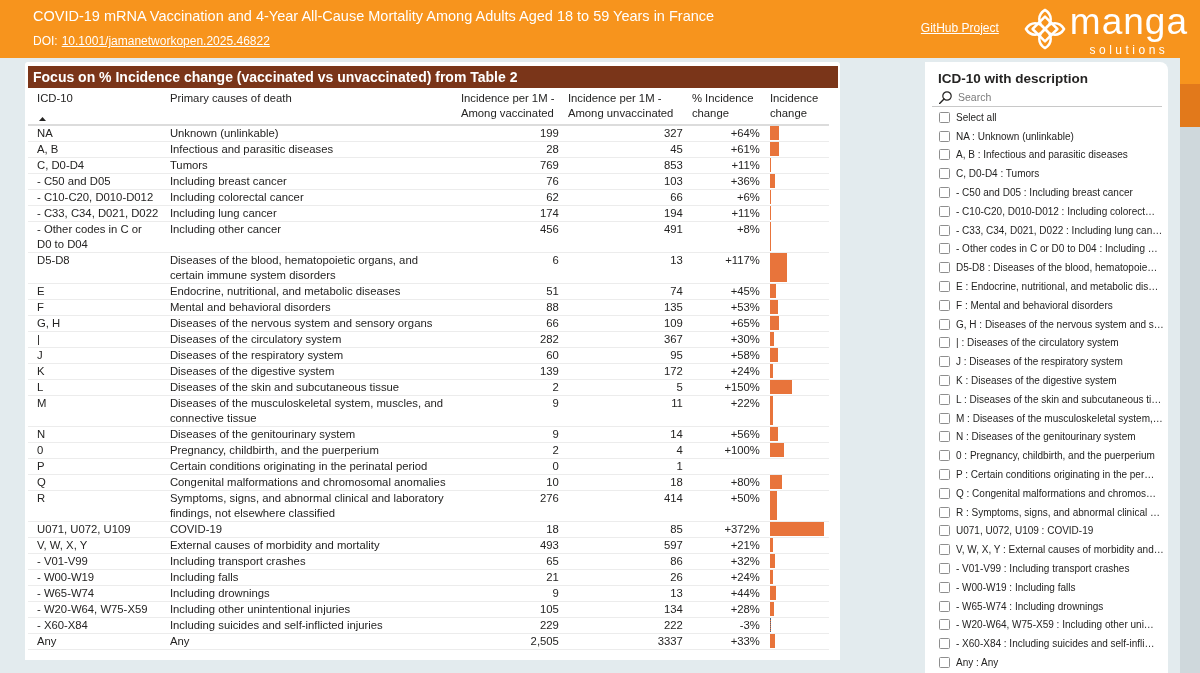 The width and height of the screenshot is (1200, 673). What do you see at coordinates (621, 292) in the screenshot?
I see `table-cell: 74` at bounding box center [621, 292].